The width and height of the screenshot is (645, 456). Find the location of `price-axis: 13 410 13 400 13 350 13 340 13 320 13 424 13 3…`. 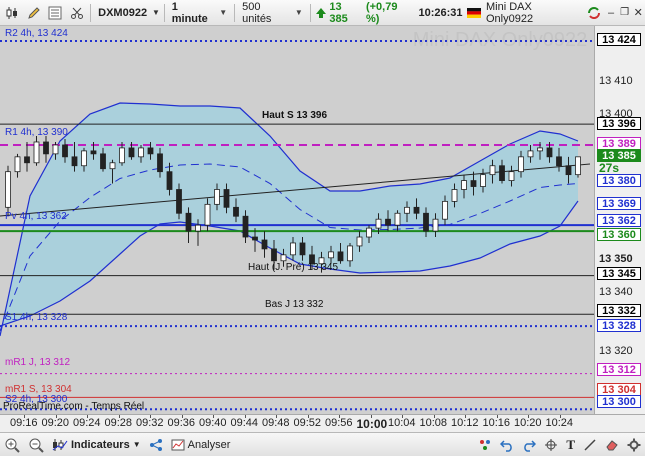

price-axis: 13 410 13 400 13 350 13 340 13 320 13 424 13 3… is located at coordinates (619, 220).